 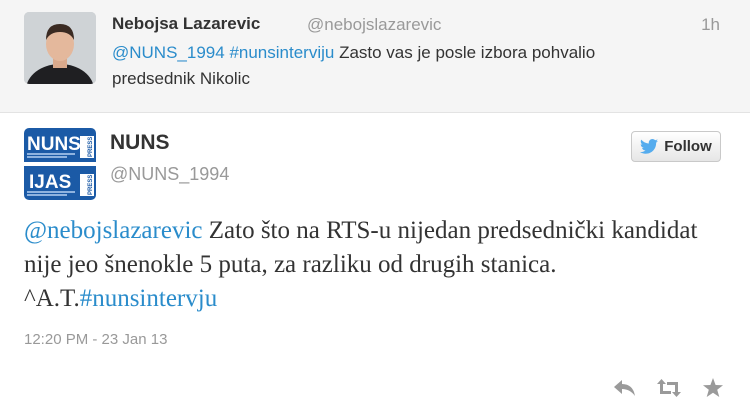 I want to click on reply-icon, so click(x=624, y=388).